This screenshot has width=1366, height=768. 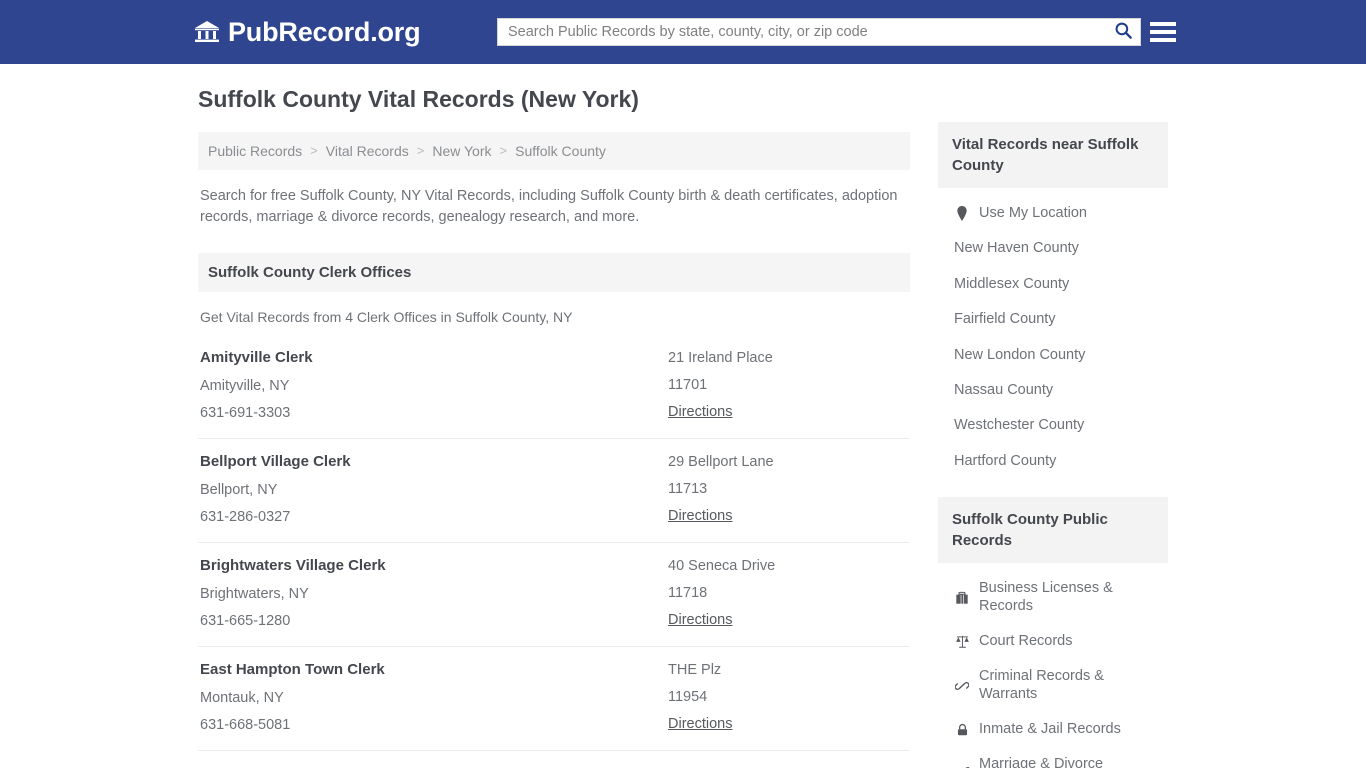 I want to click on sidebar-item-use-my-location: Use My Location, so click(x=1053, y=213).